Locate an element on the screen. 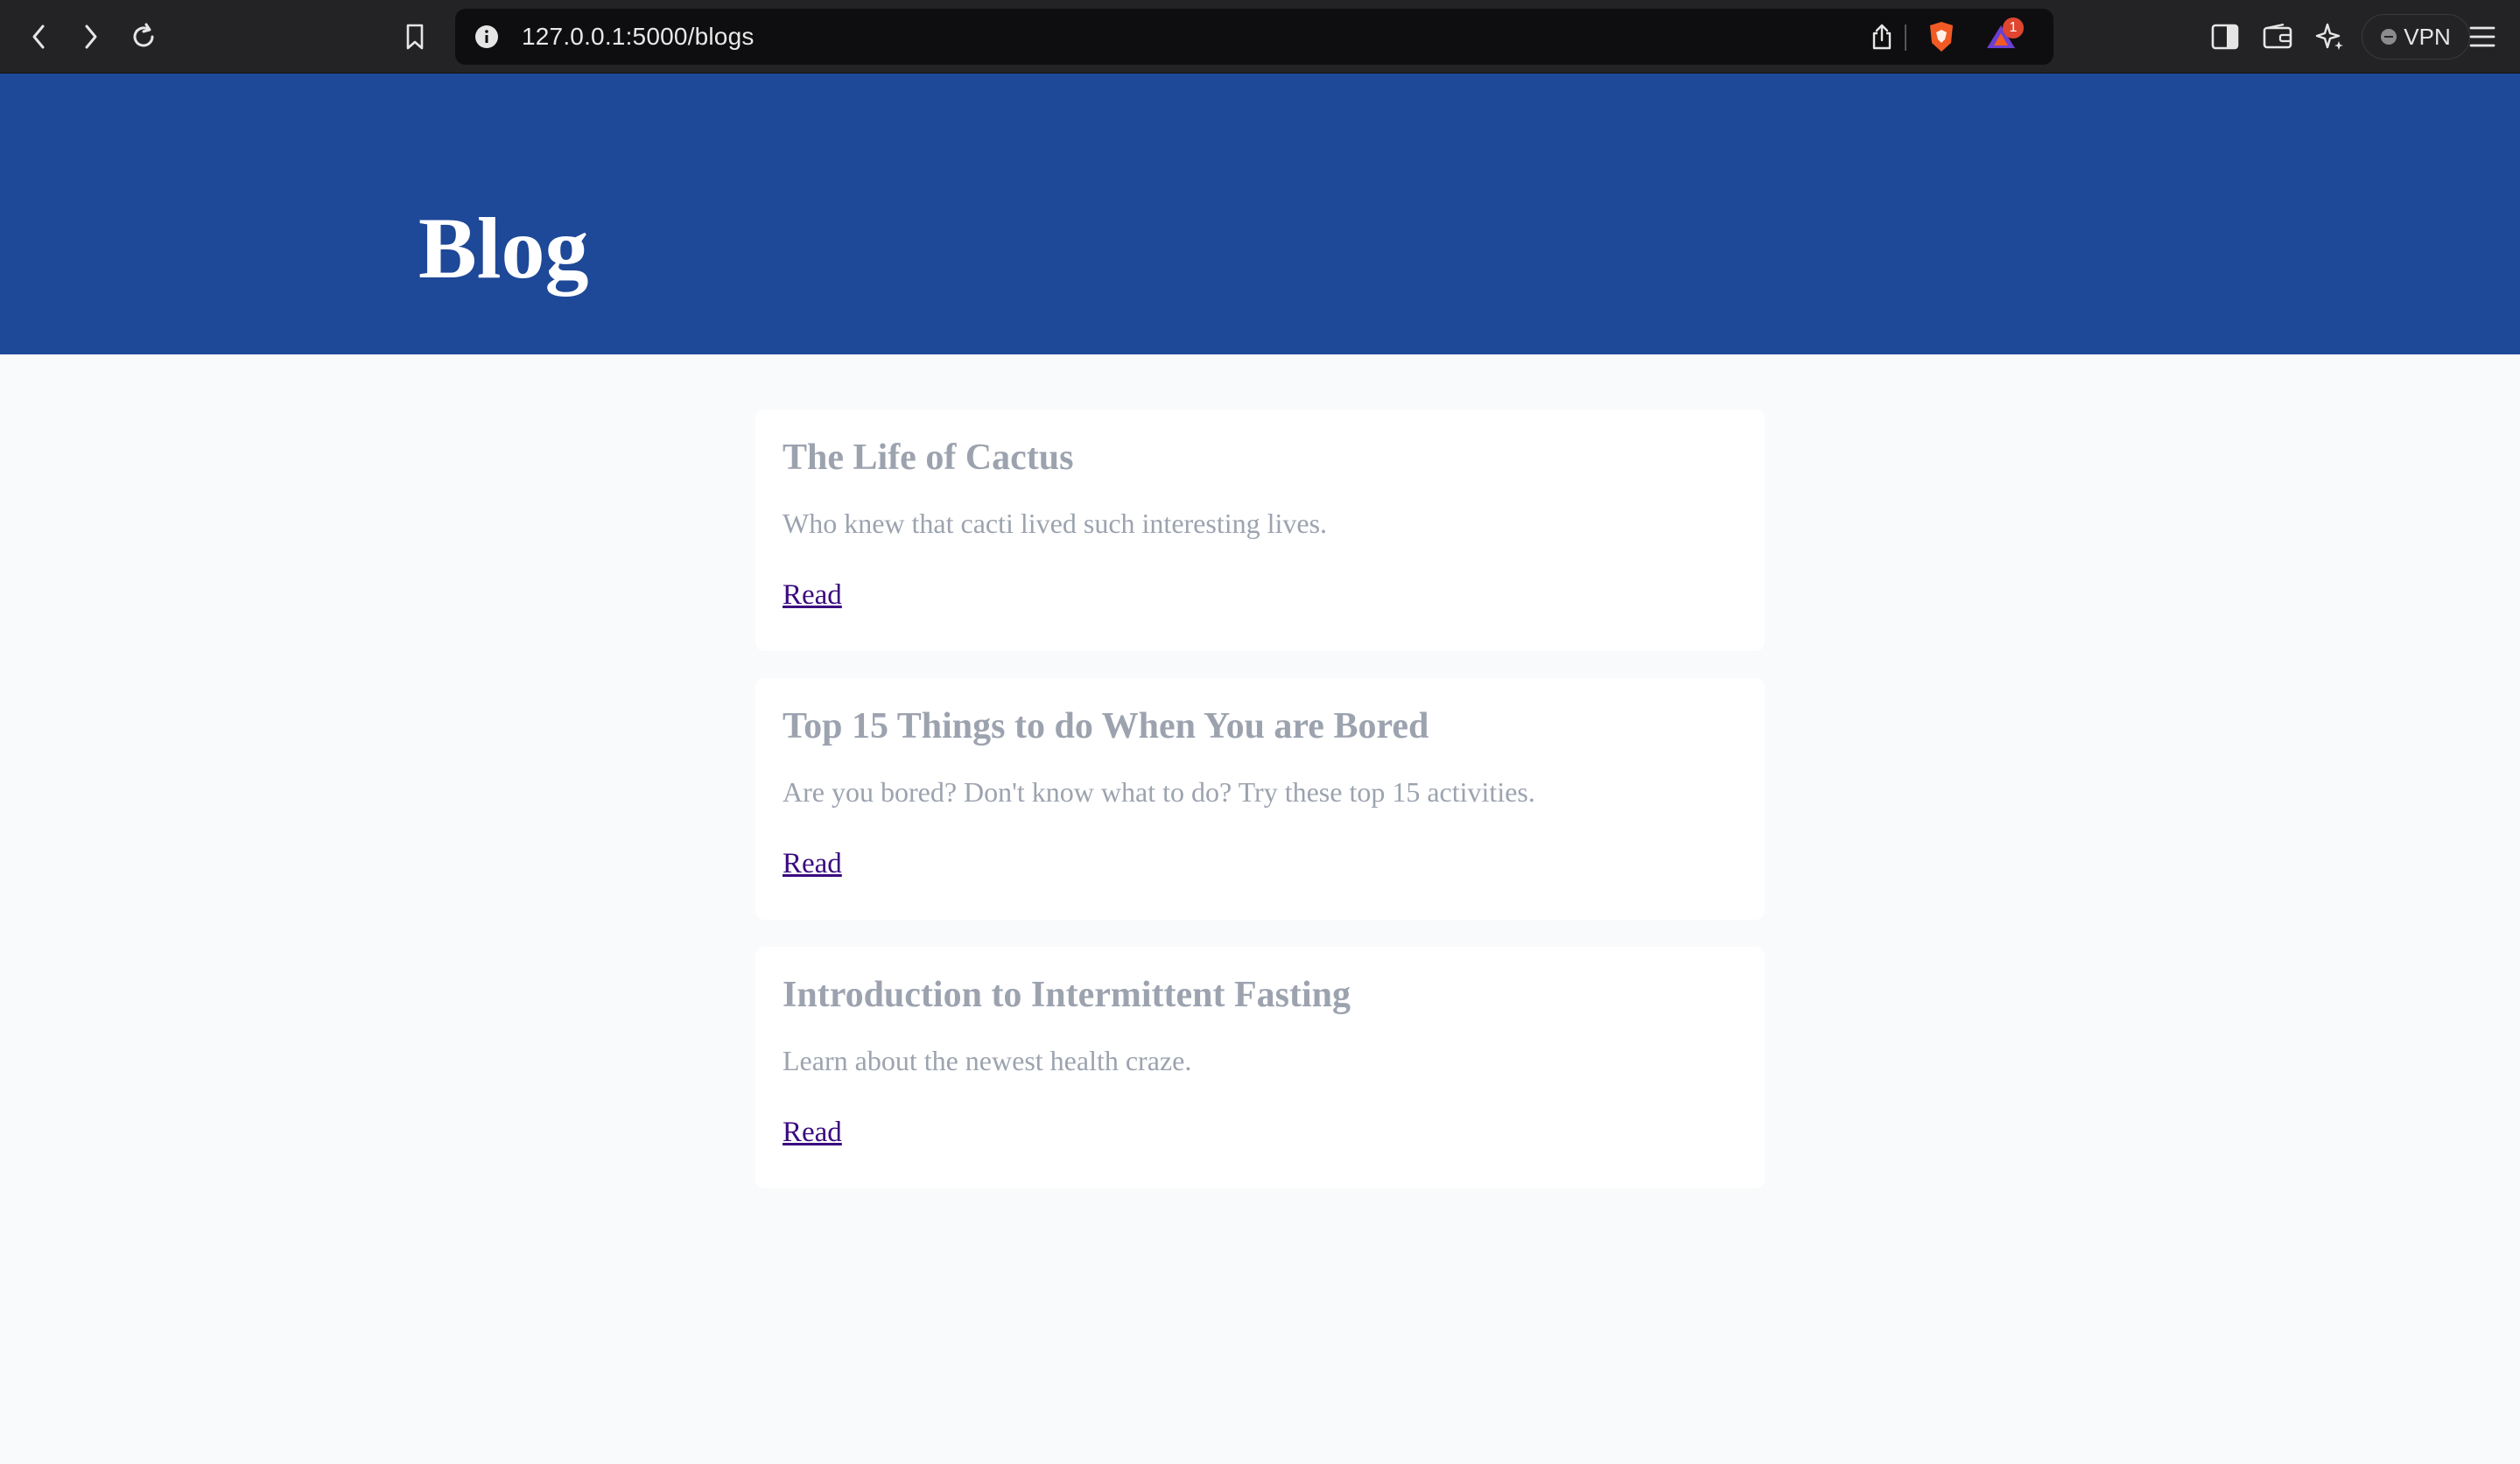 The height and width of the screenshot is (1464, 2520). url-separator is located at coordinates (1905, 38).